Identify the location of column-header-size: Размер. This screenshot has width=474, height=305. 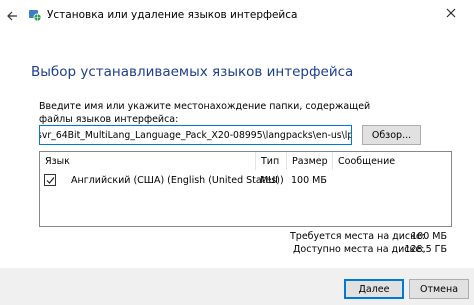
(310, 161).